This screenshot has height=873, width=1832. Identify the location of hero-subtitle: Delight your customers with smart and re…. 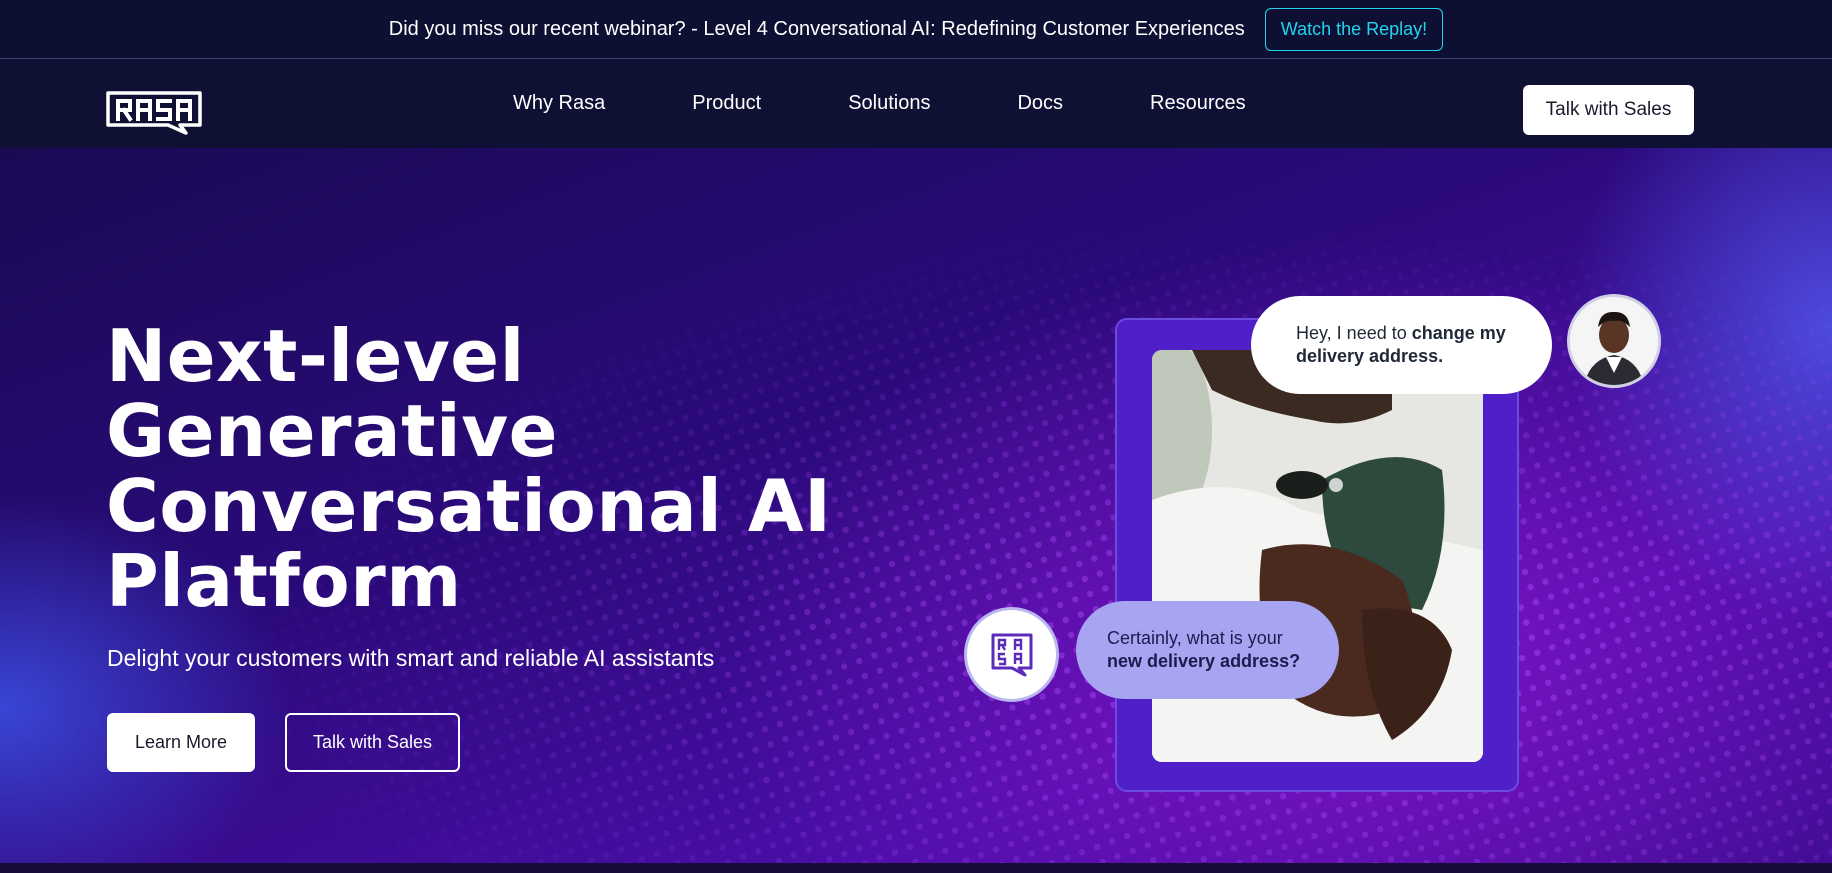
(411, 658).